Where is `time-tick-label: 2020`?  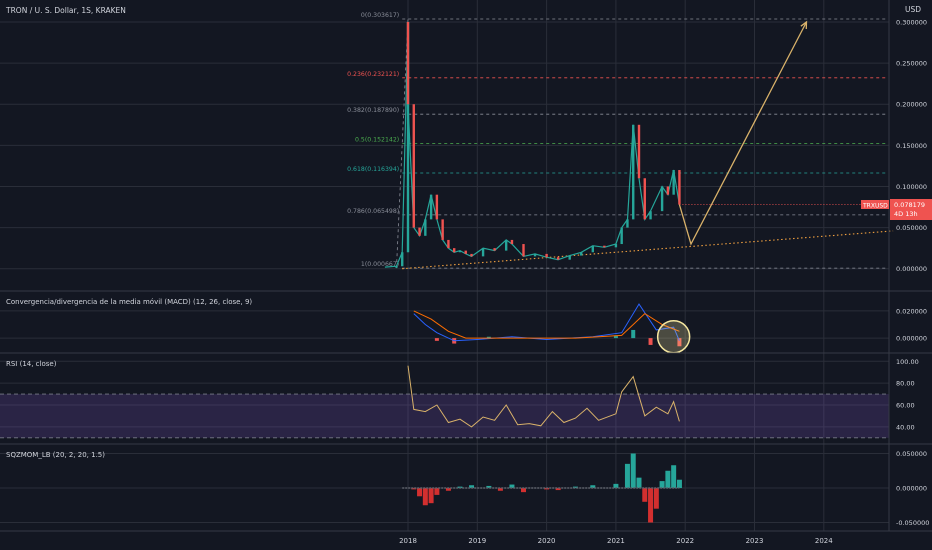
time-tick-label: 2020 is located at coordinates (547, 541).